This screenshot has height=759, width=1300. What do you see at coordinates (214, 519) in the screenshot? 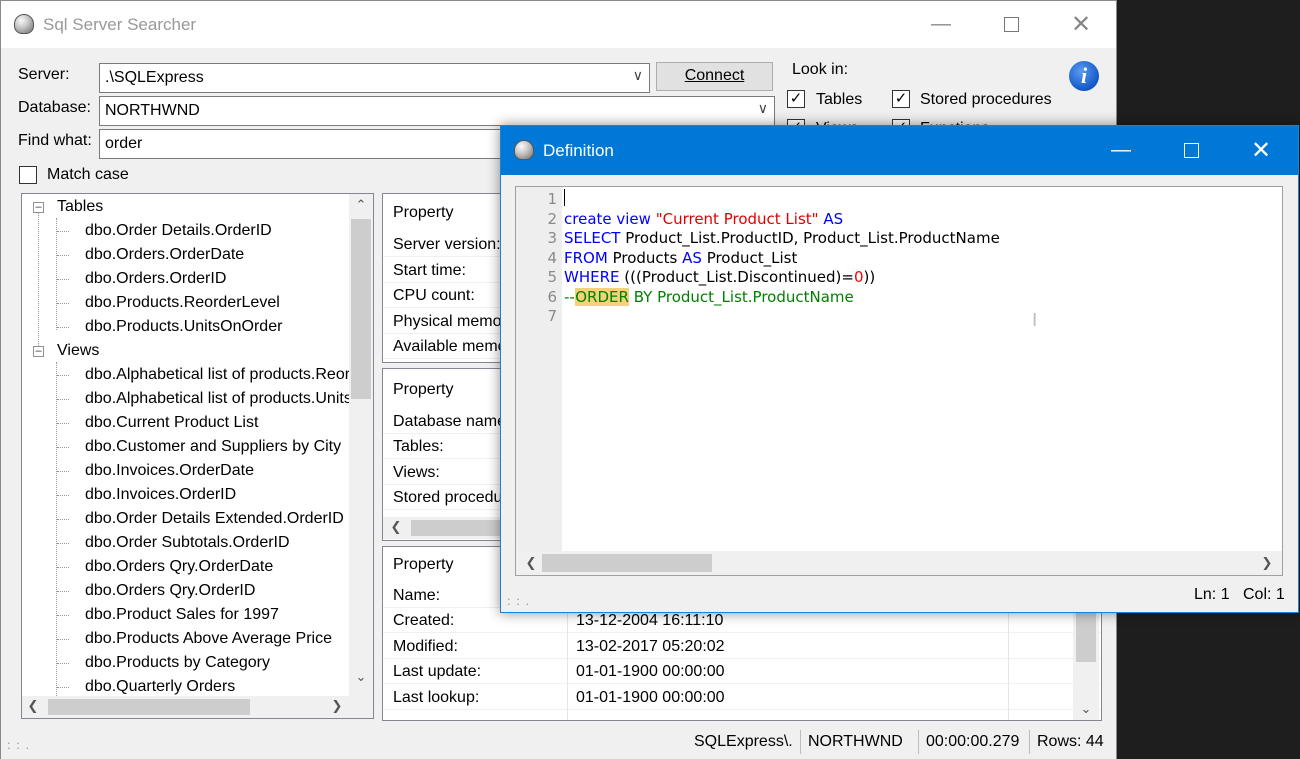
I see `tree-leaf-item: dbo.Order Details Extended.OrderID` at bounding box center [214, 519].